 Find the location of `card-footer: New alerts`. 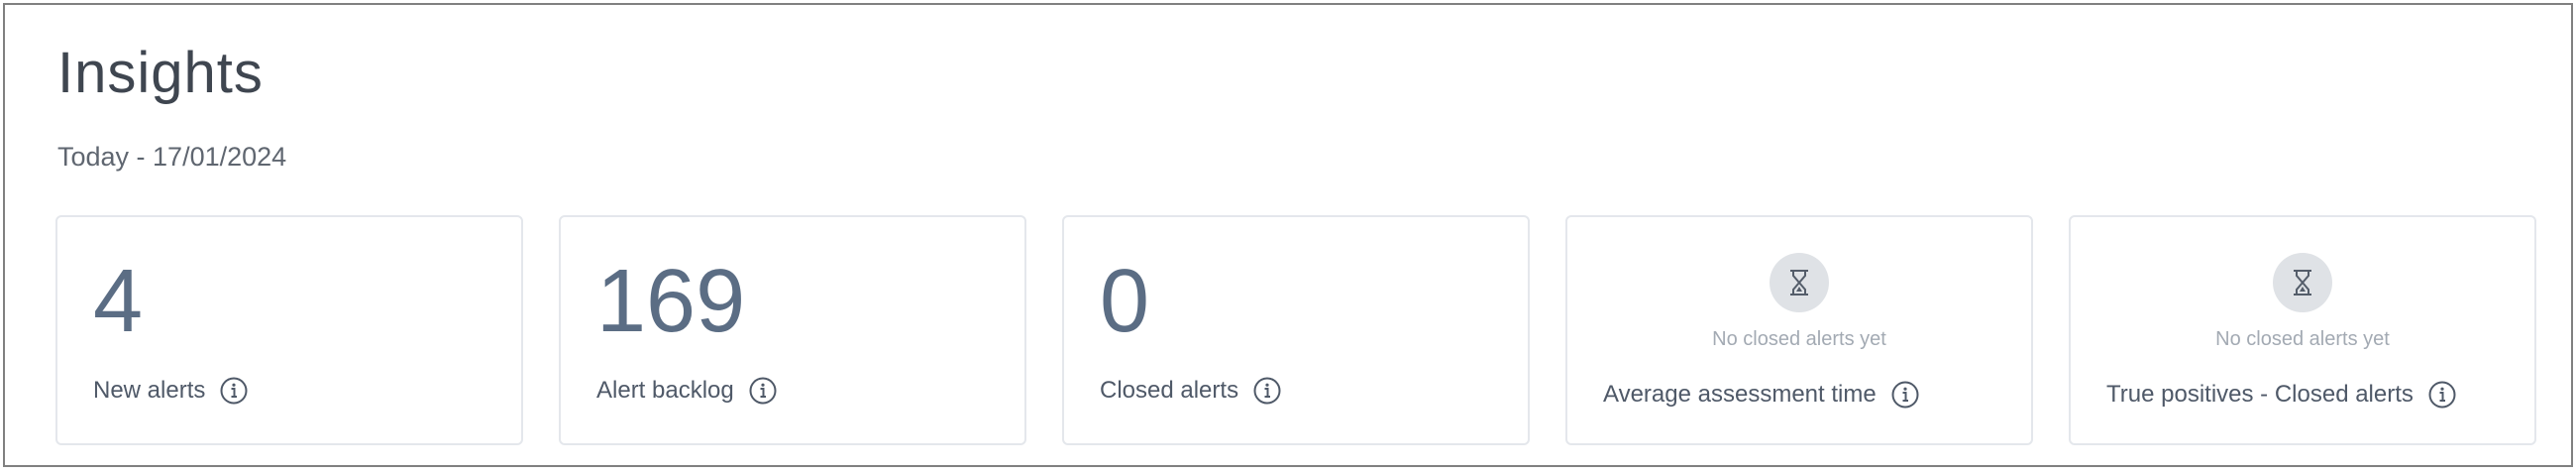

card-footer: New alerts is located at coordinates (171, 391).